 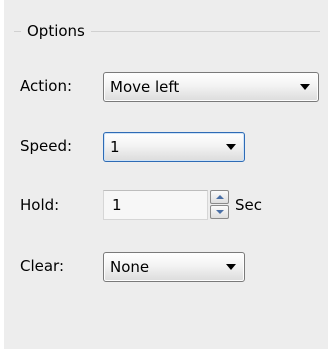 What do you see at coordinates (174, 147) in the screenshot?
I see `speed-dropdown: 1` at bounding box center [174, 147].